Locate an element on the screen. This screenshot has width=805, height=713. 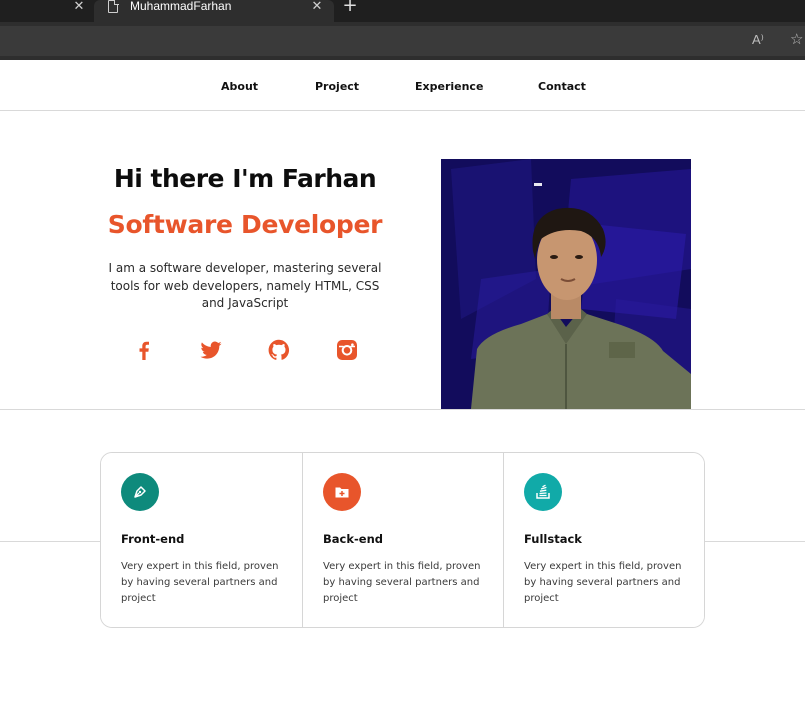
service-title: Front-end is located at coordinates (153, 539).